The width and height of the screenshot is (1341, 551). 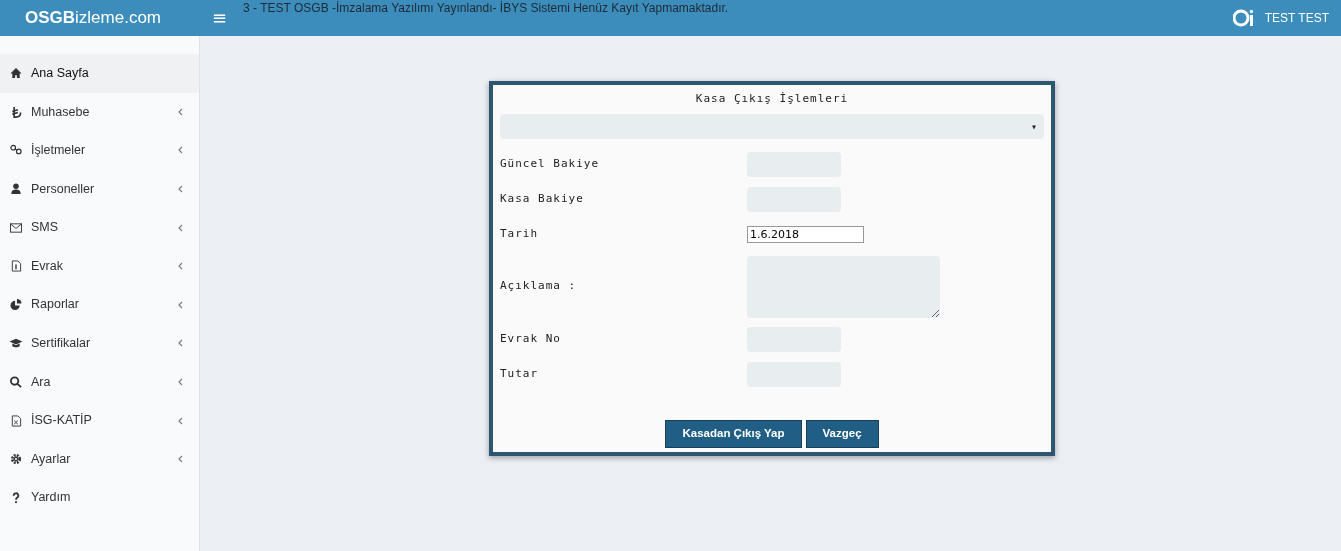 I want to click on field-label: Evrak No, so click(x=531, y=338).